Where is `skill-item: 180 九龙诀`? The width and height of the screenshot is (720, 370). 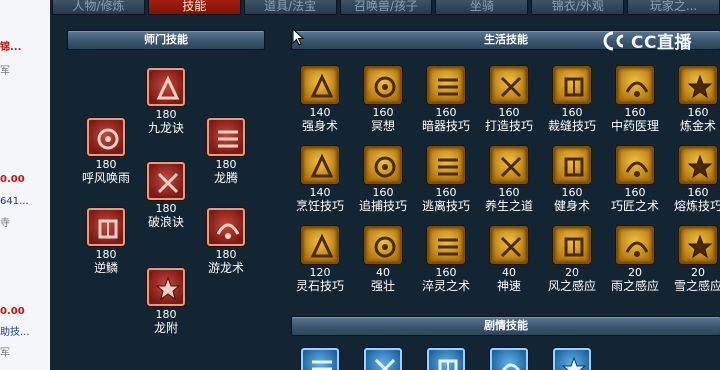 skill-item: 180 九龙诀 is located at coordinates (166, 101).